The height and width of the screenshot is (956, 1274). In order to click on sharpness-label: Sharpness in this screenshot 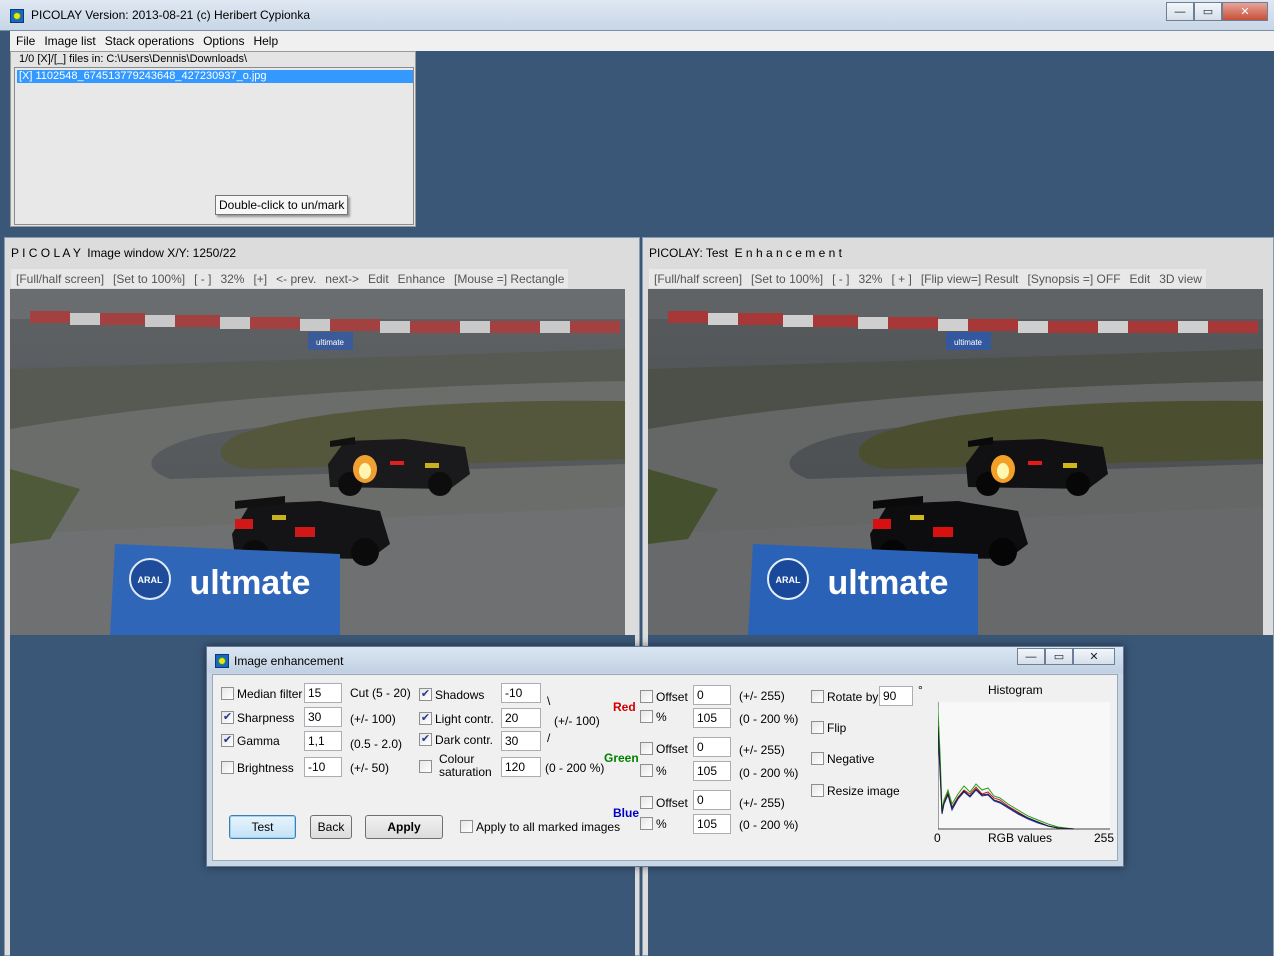, I will do `click(266, 718)`.